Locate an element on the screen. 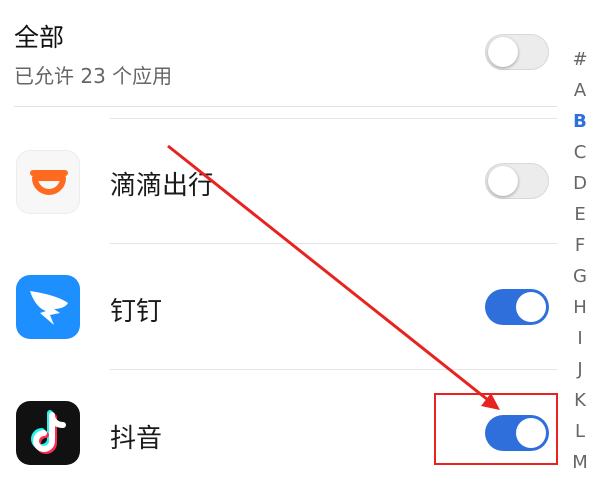  annotation-highlight-box is located at coordinates (496, 429).